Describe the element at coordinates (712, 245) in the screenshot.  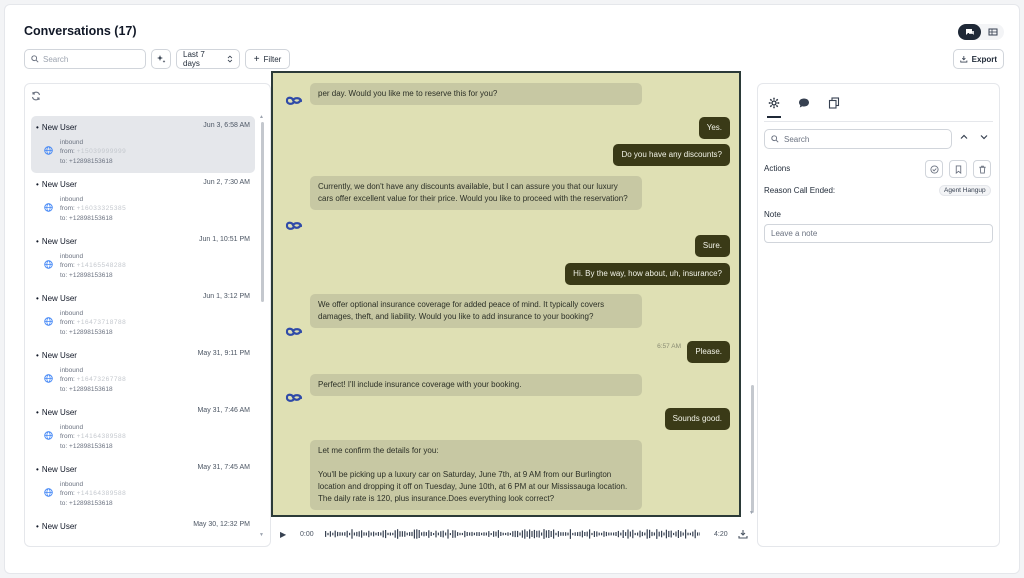
I see `message-text: Sure.` at that location.